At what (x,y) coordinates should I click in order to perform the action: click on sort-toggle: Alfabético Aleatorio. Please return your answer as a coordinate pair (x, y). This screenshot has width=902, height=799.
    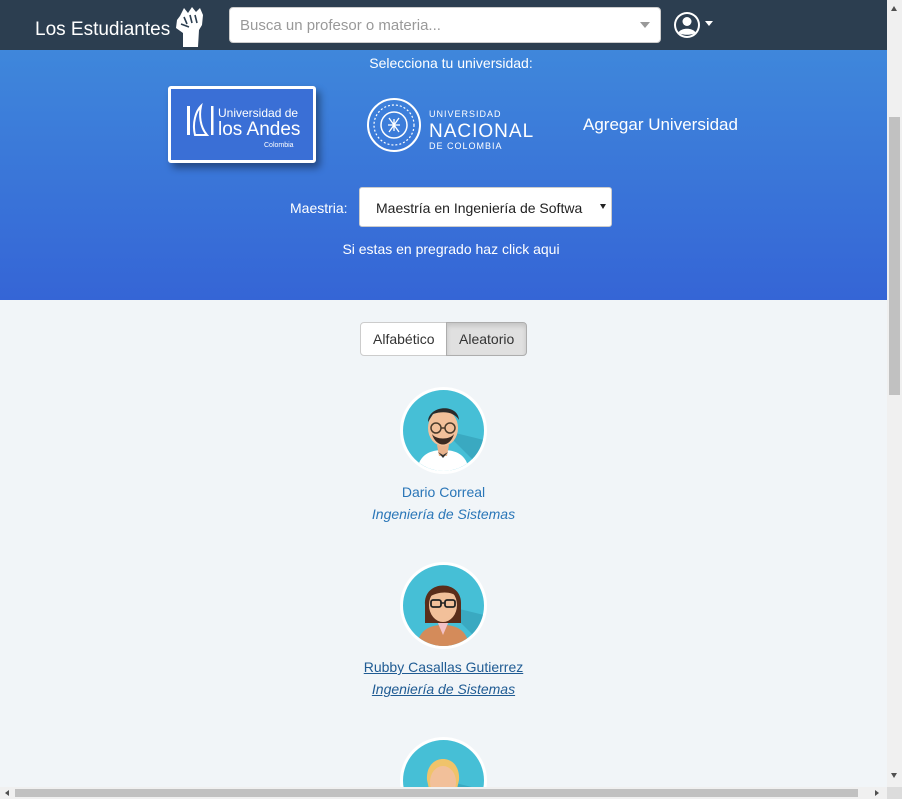
    Looking at the image, I should click on (443, 339).